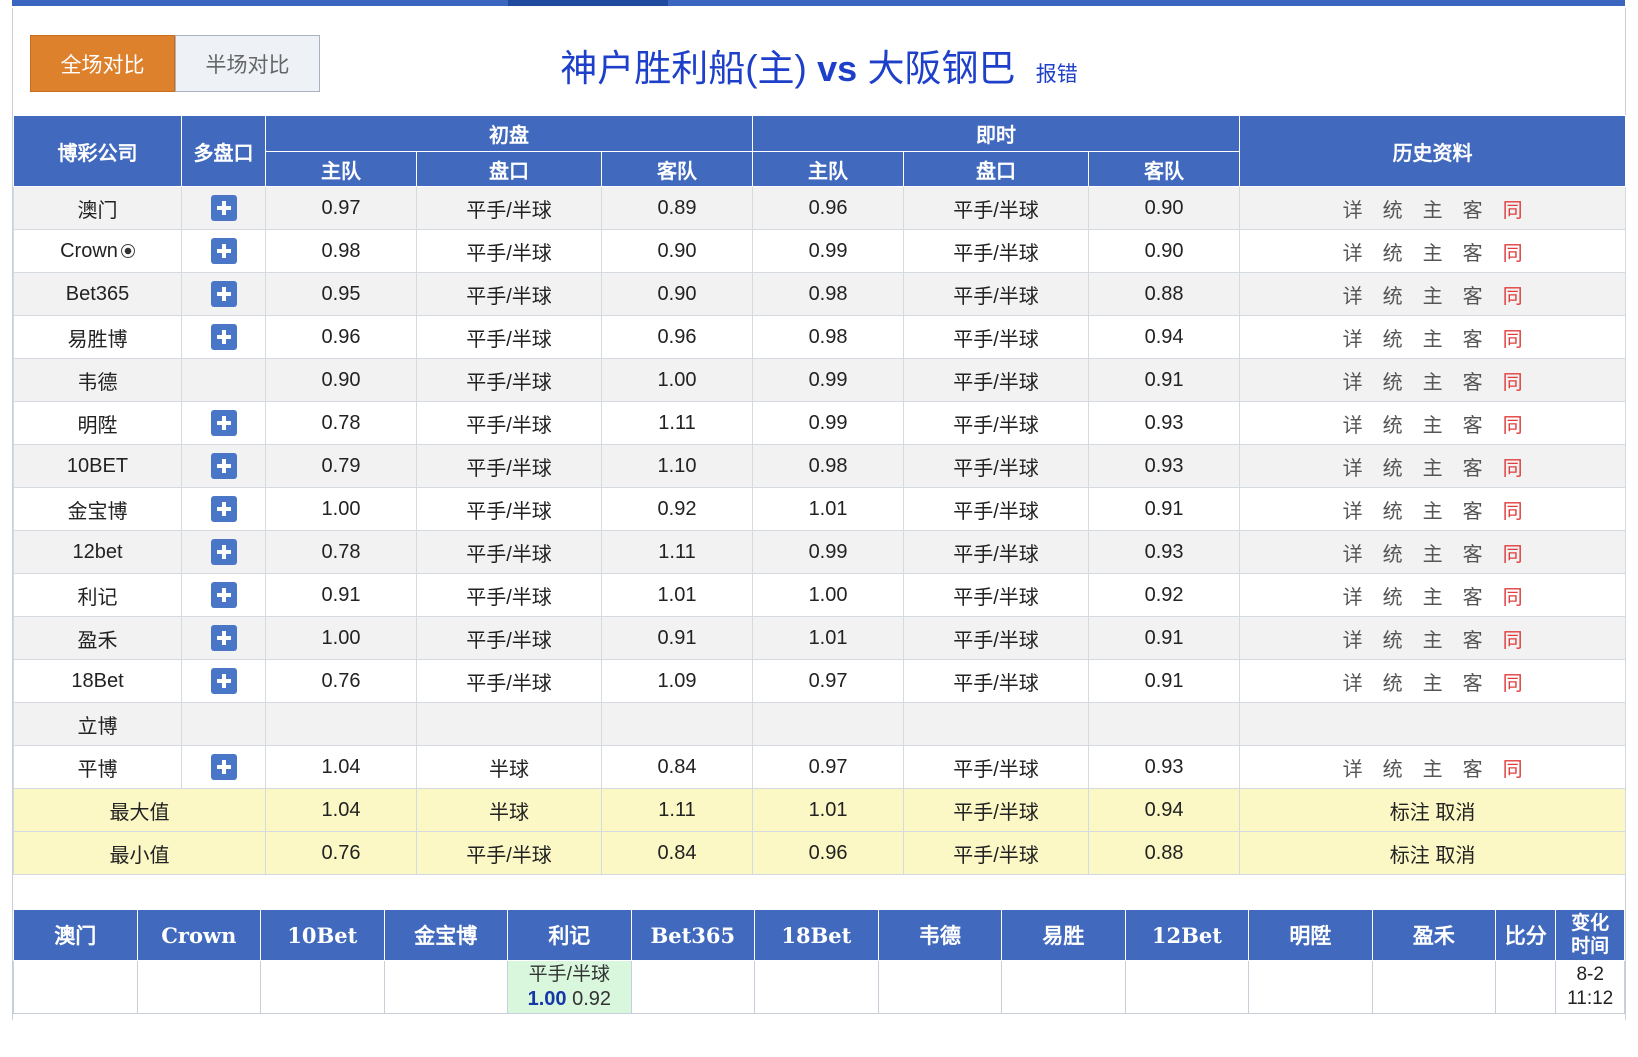 The height and width of the screenshot is (1057, 1638). Describe the element at coordinates (97, 509) in the screenshot. I see `bookmaker-name: 金宝博` at that location.